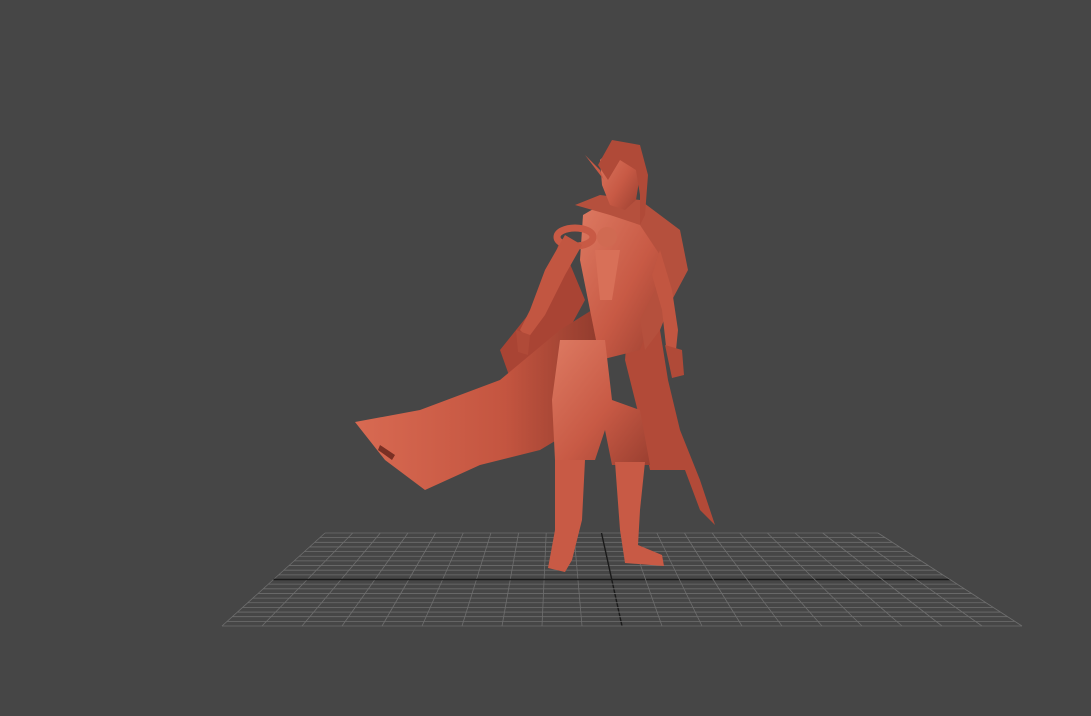 This screenshot has height=716, width=1091. Describe the element at coordinates (622, 579) in the screenshot. I see `ground-grid` at that location.